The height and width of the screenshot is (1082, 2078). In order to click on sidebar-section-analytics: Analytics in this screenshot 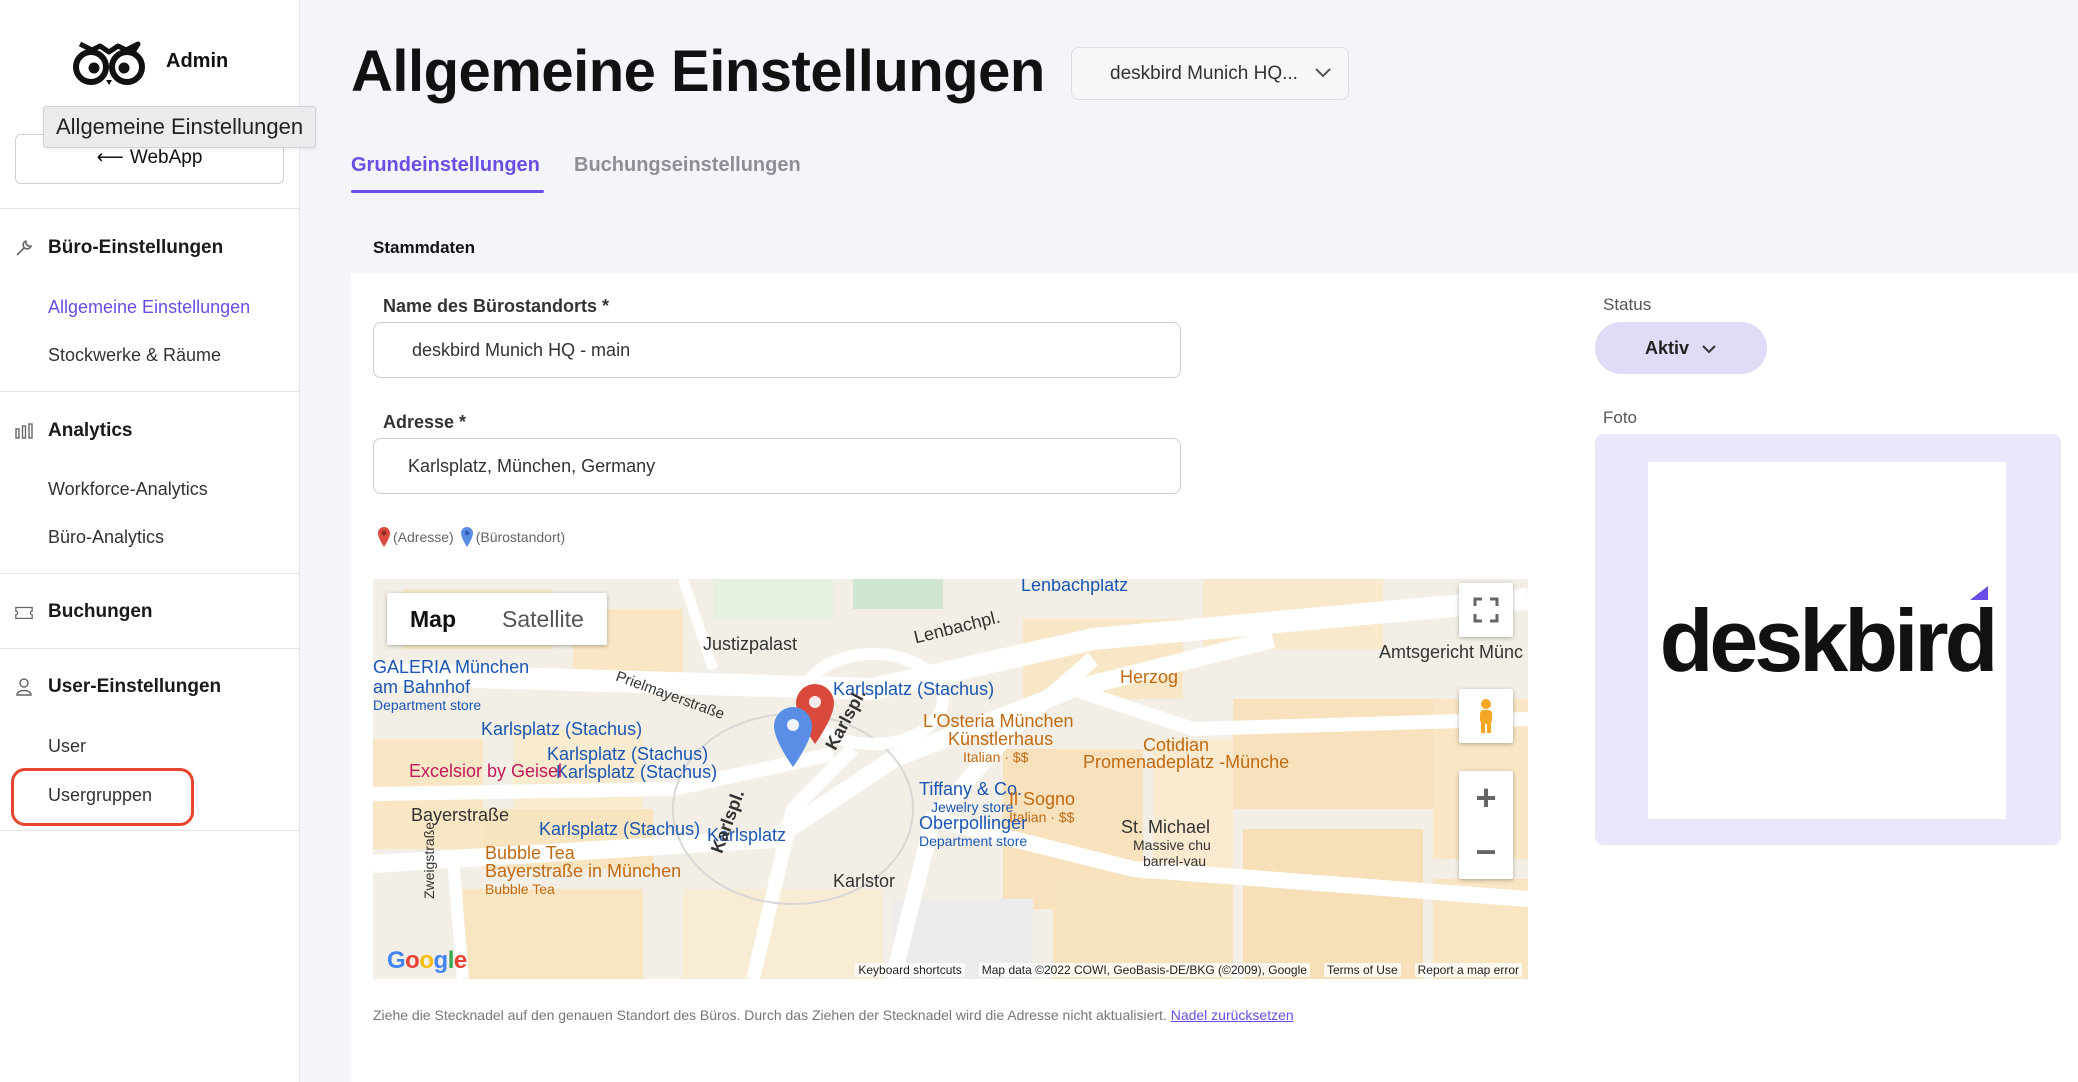, I will do `click(73, 431)`.